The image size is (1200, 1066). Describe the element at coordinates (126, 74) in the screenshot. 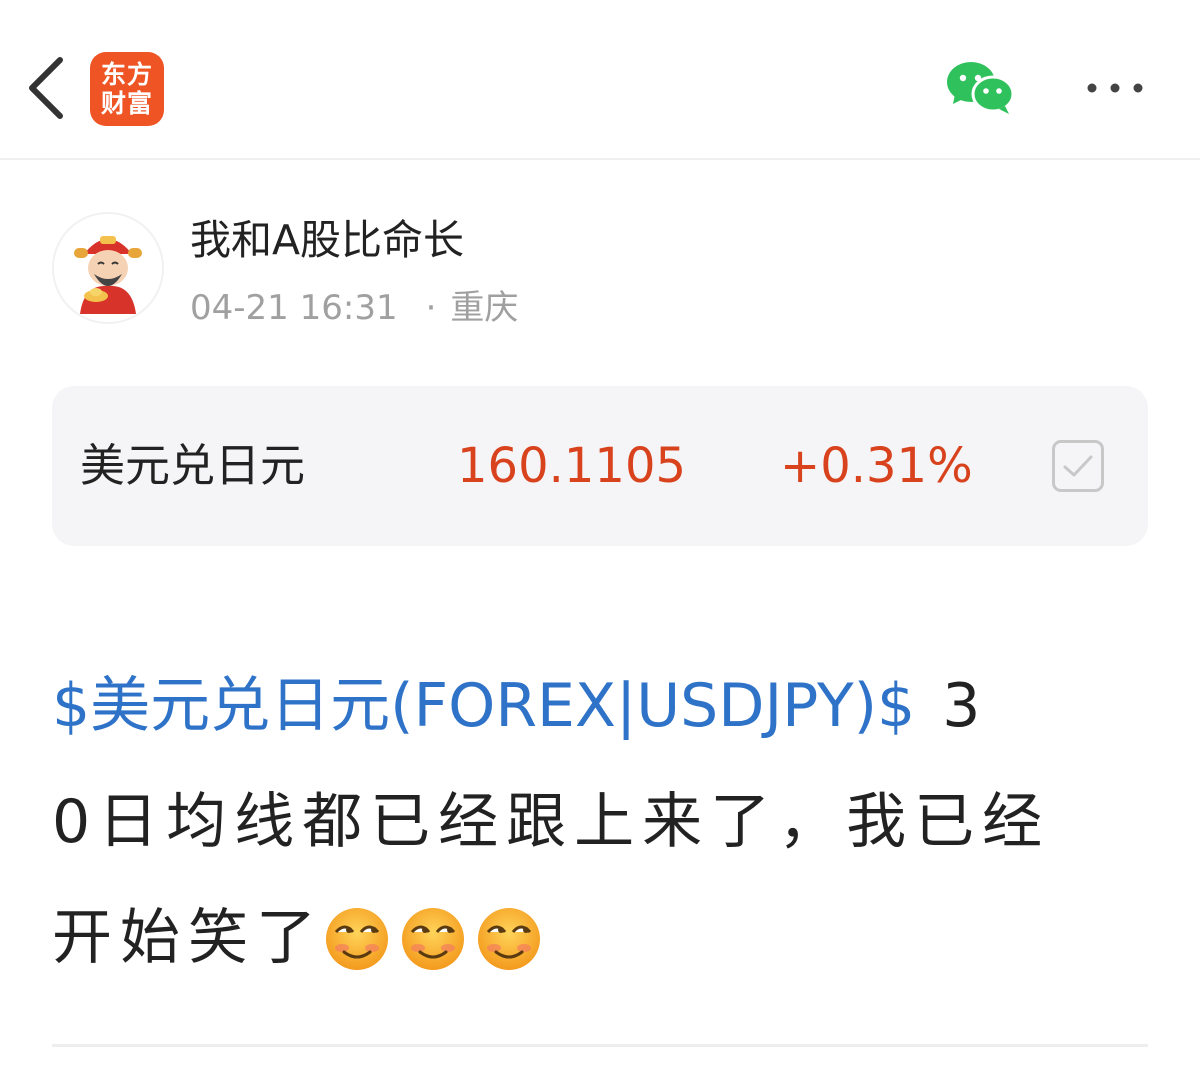

I see `logo-line1: 东方` at that location.